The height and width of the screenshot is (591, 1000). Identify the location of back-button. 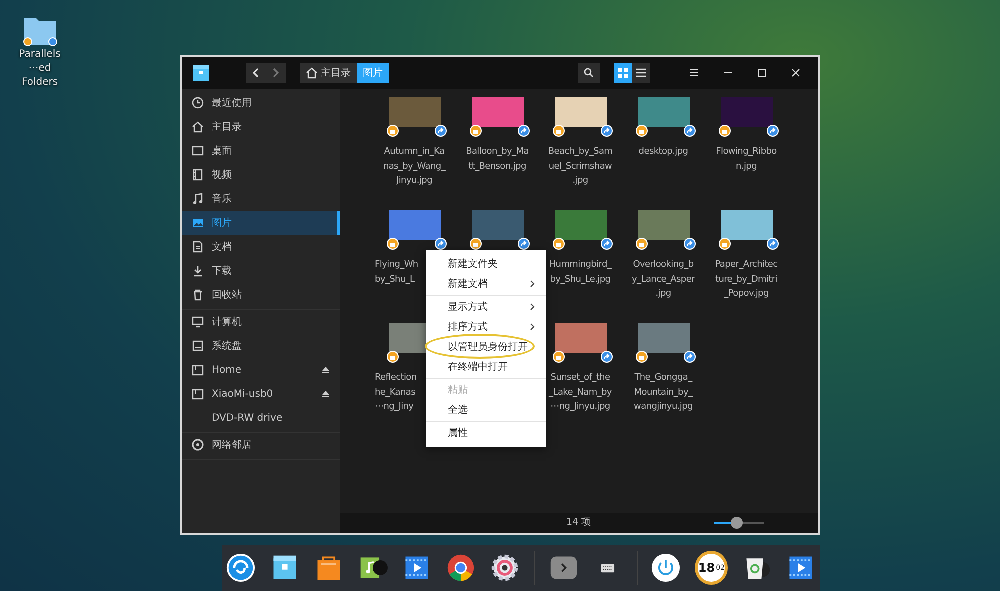
(256, 73).